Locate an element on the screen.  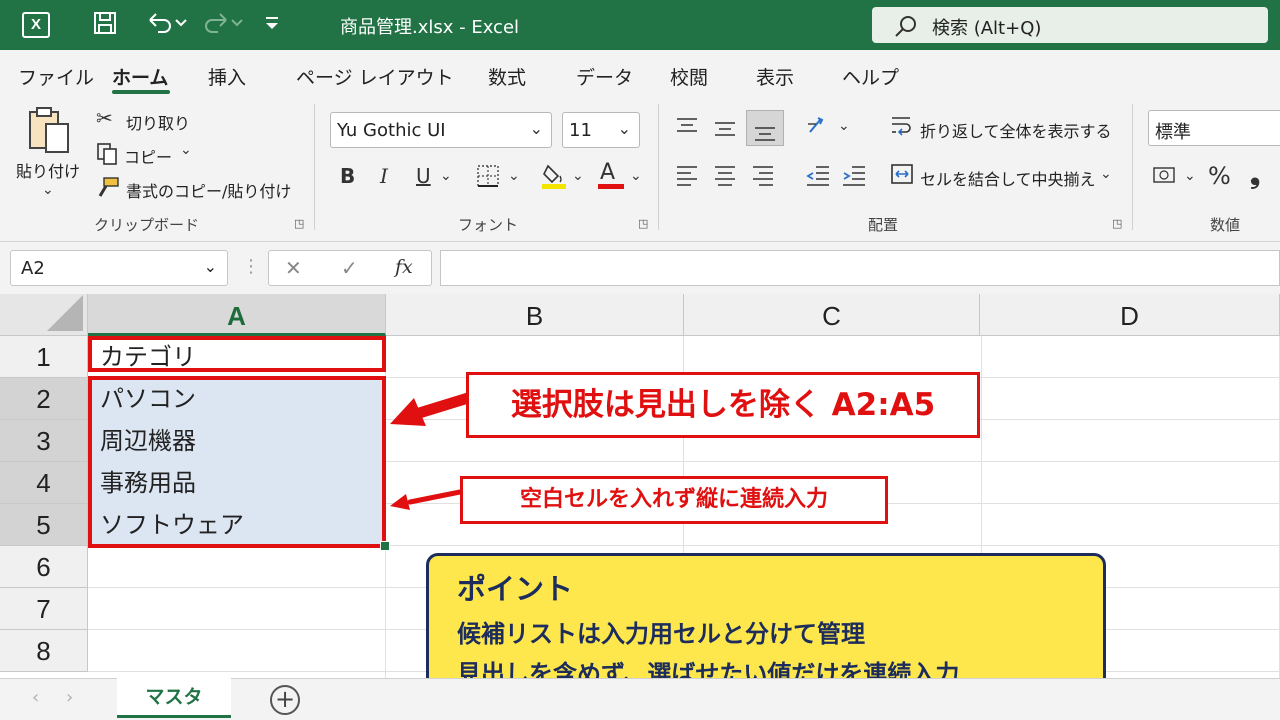
increase-indent-icon is located at coordinates (854, 177).